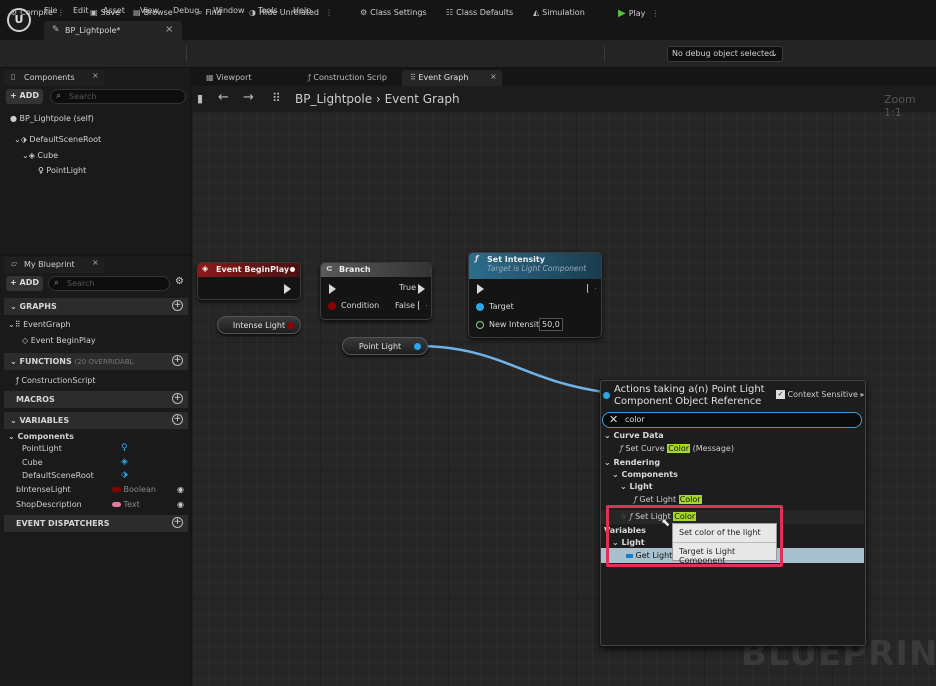 Image resolution: width=936 pixels, height=686 pixels. Describe the element at coordinates (635, 419) in the screenshot. I see `action-search-value: color` at that location.